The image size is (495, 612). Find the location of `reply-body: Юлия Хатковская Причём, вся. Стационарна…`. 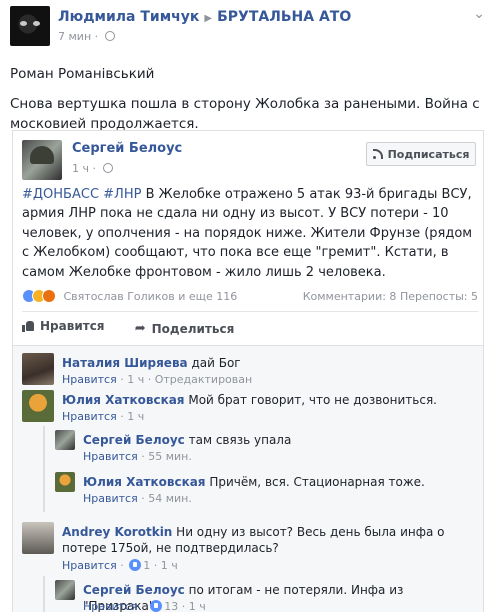

reply-body: Юлия Хатковская Причём, вся. Стационарна… is located at coordinates (278, 482).